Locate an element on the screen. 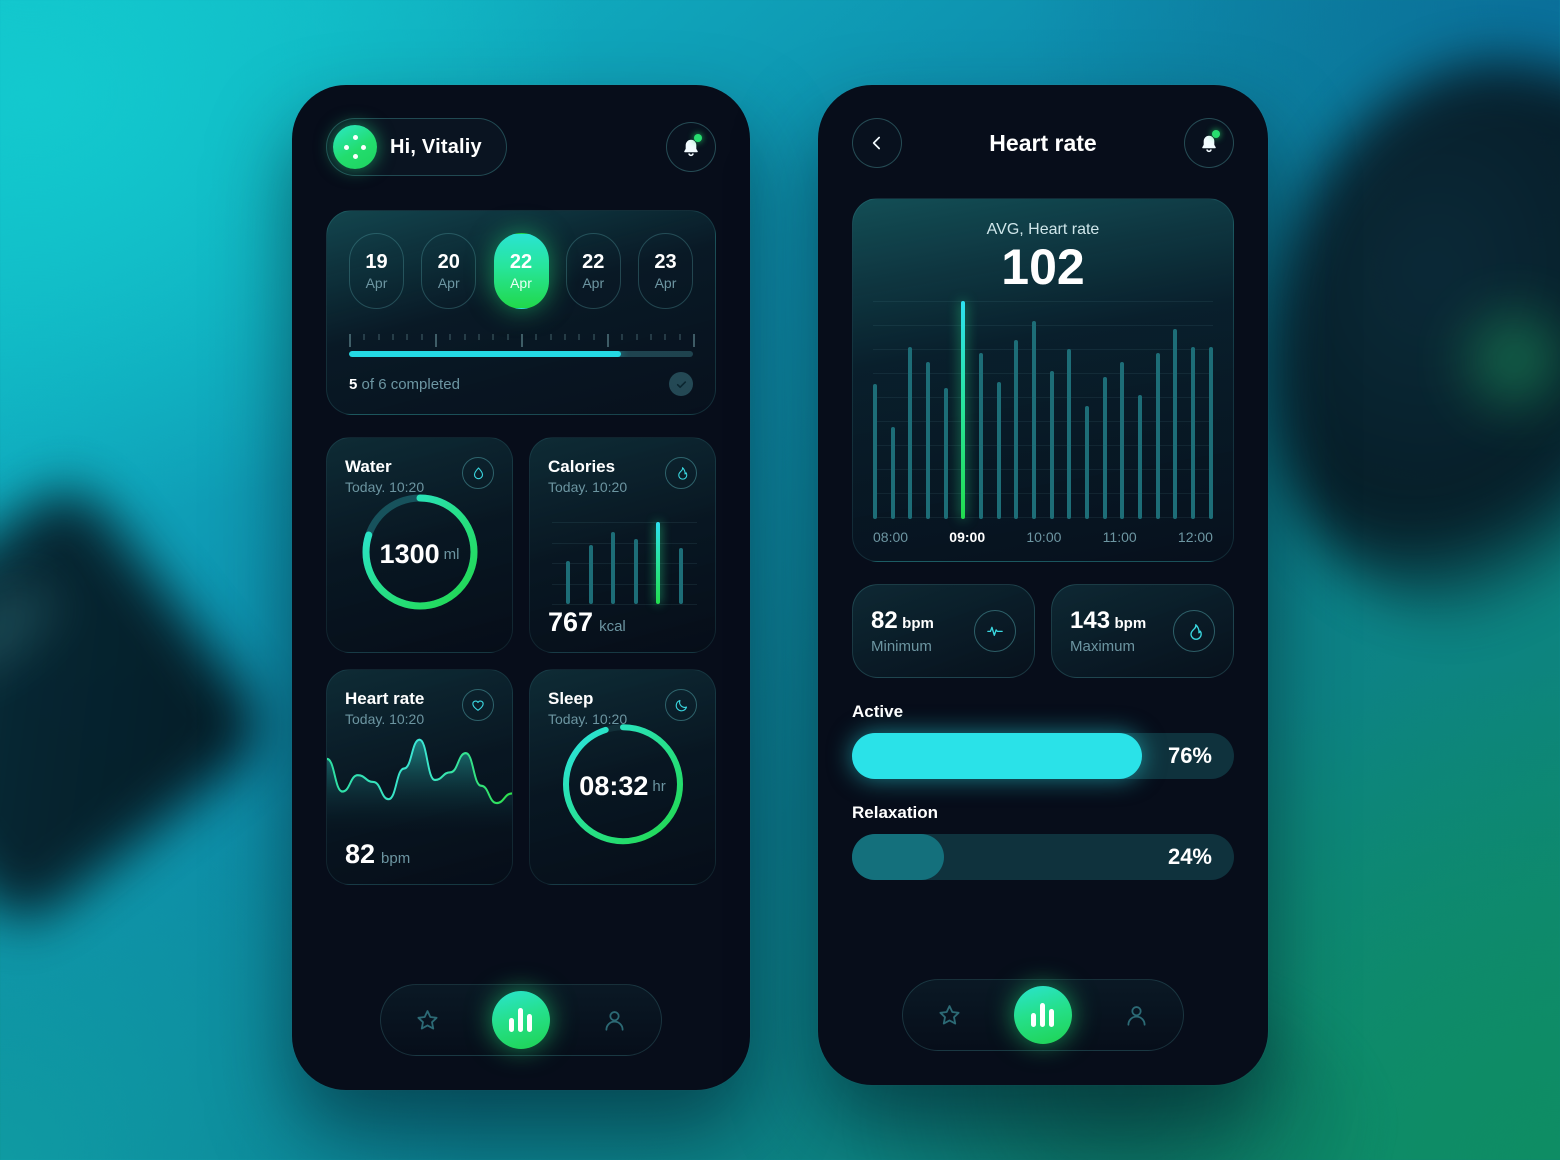 This screenshot has width=1560, height=1160. day-number: 19 is located at coordinates (376, 262).